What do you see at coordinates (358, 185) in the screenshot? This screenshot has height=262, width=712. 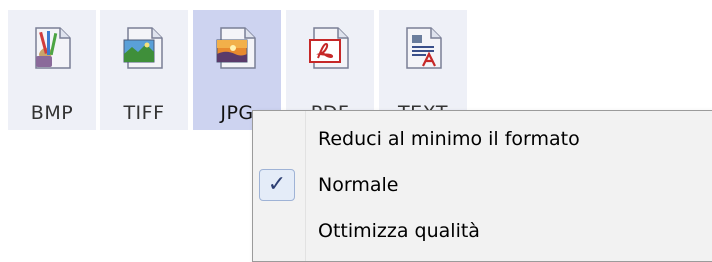 I see `menu-item-label: Normale` at bounding box center [358, 185].